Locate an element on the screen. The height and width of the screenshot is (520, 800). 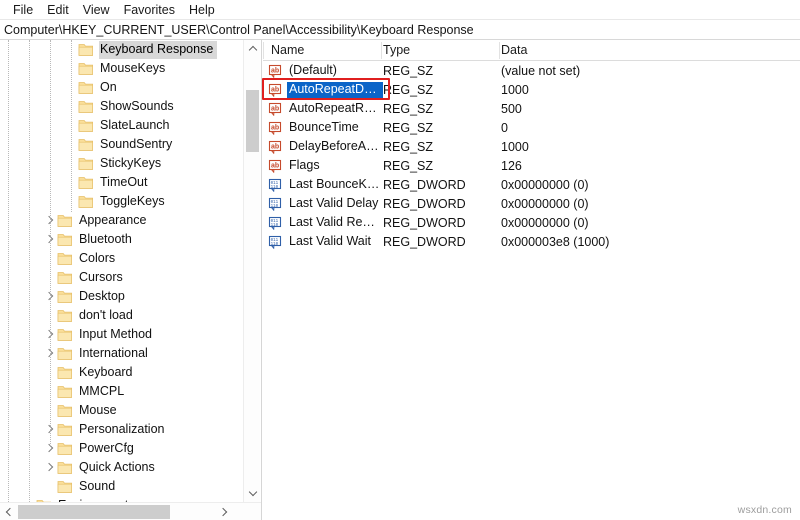
tree-horizontal-scrollbar is located at coordinates (130, 511).